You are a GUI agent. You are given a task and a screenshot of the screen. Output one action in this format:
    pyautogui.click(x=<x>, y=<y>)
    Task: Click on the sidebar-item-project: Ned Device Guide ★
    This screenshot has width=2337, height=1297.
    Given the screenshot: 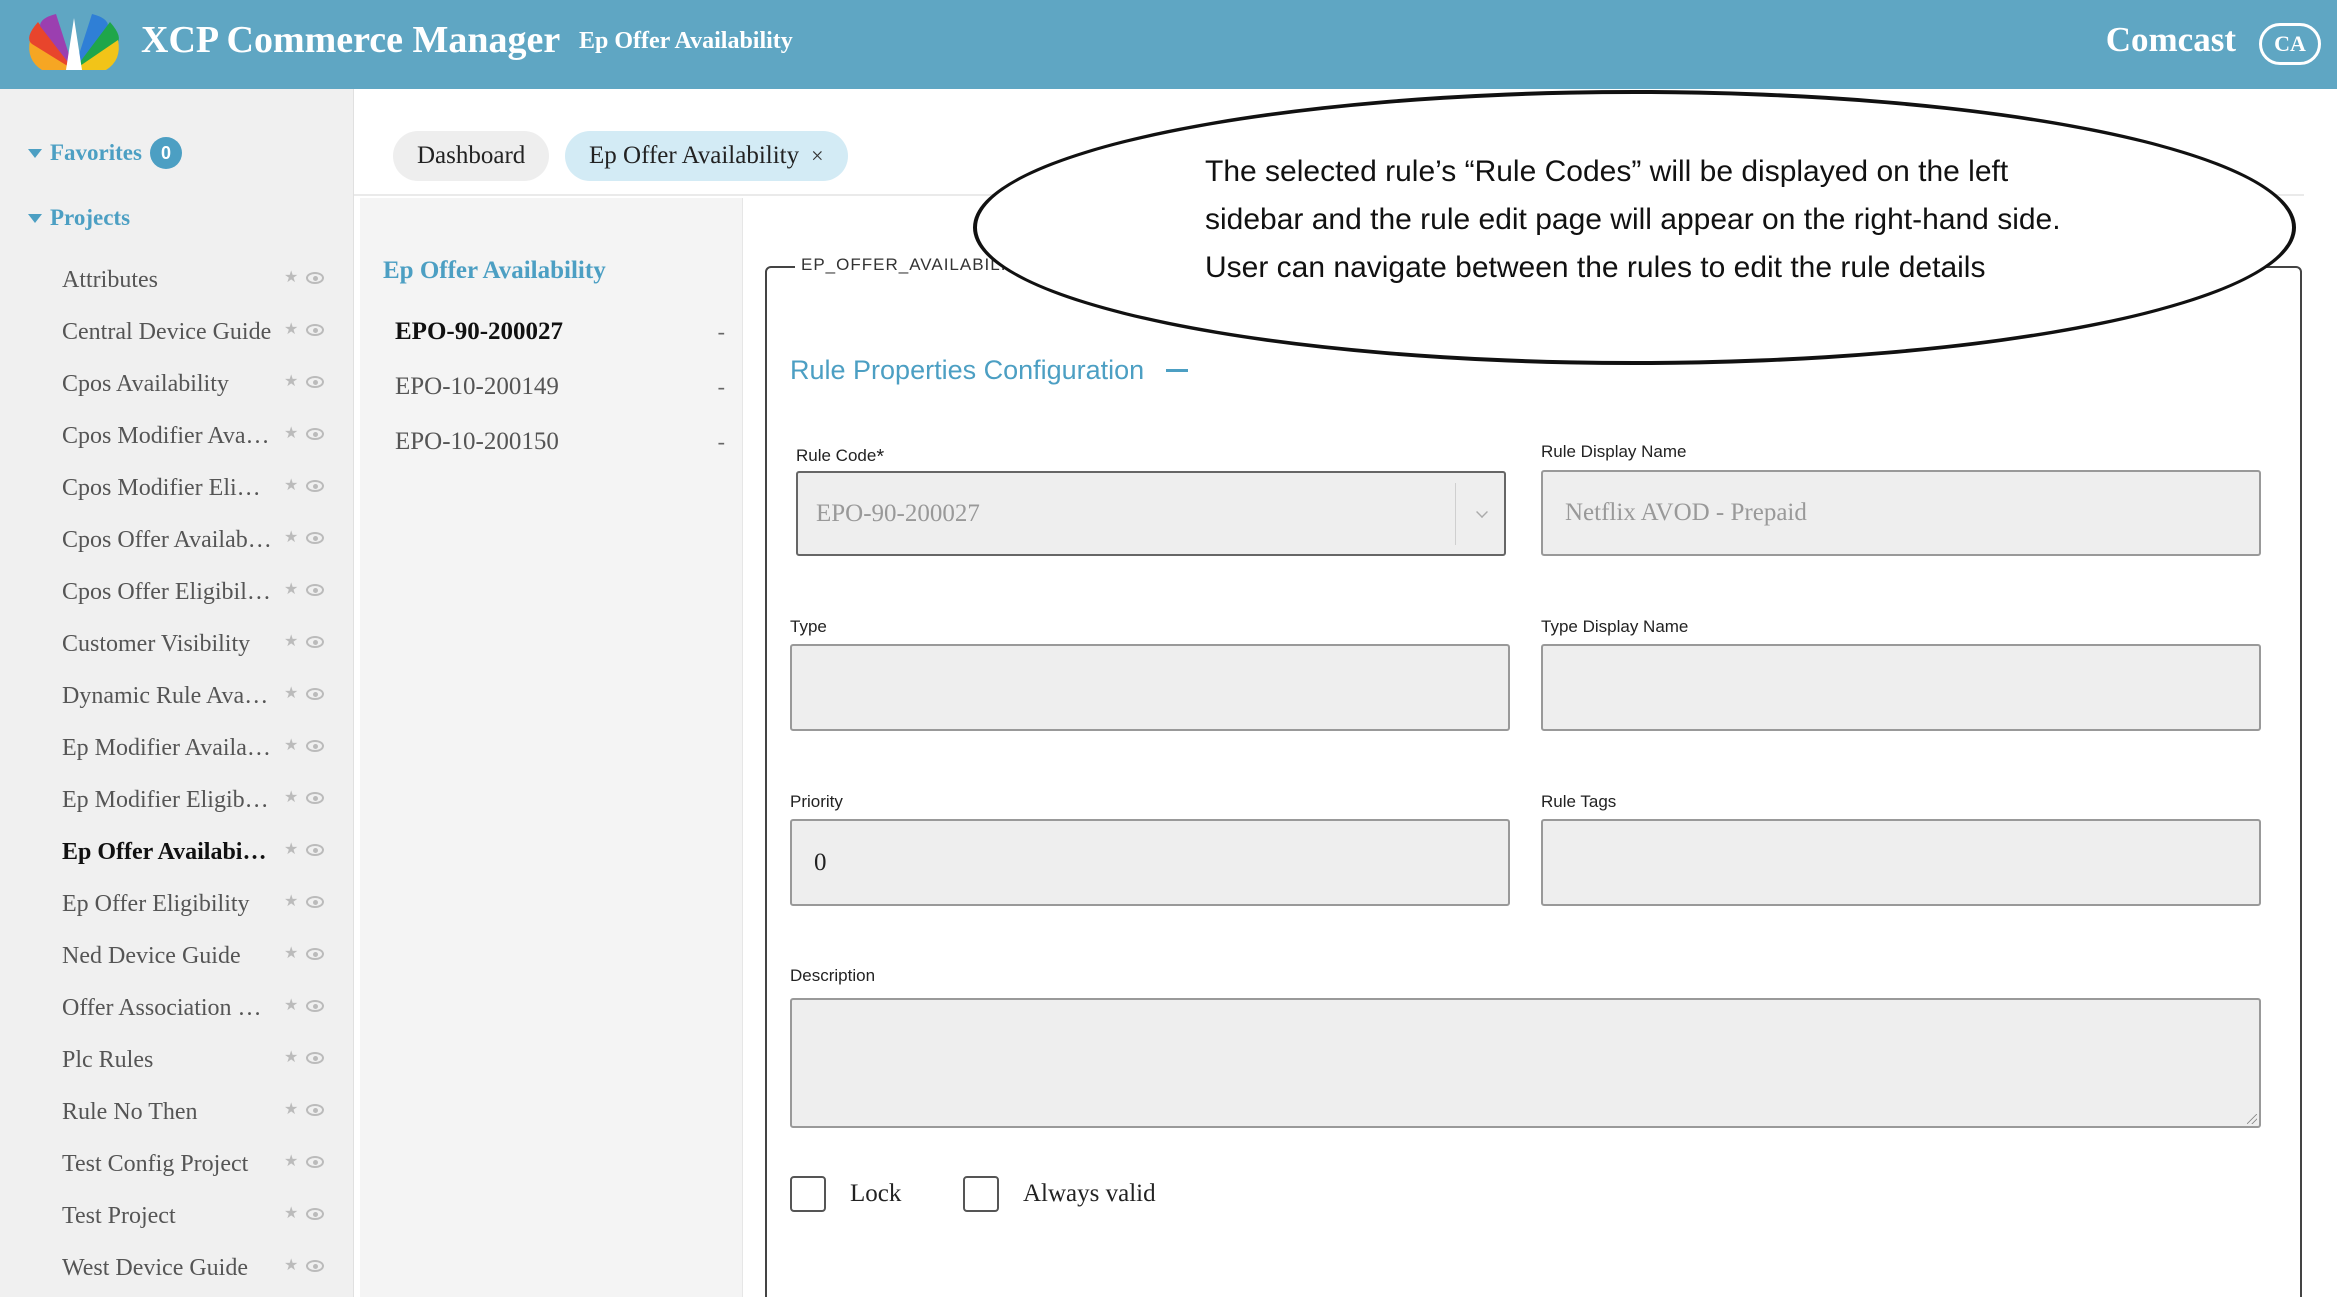 What is the action you would take?
    pyautogui.click(x=197, y=956)
    